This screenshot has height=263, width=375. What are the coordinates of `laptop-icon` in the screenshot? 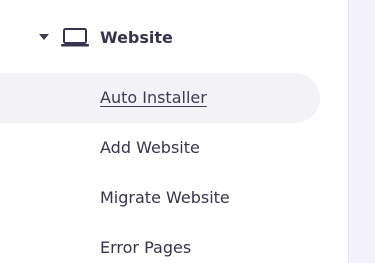 It's located at (75, 37).